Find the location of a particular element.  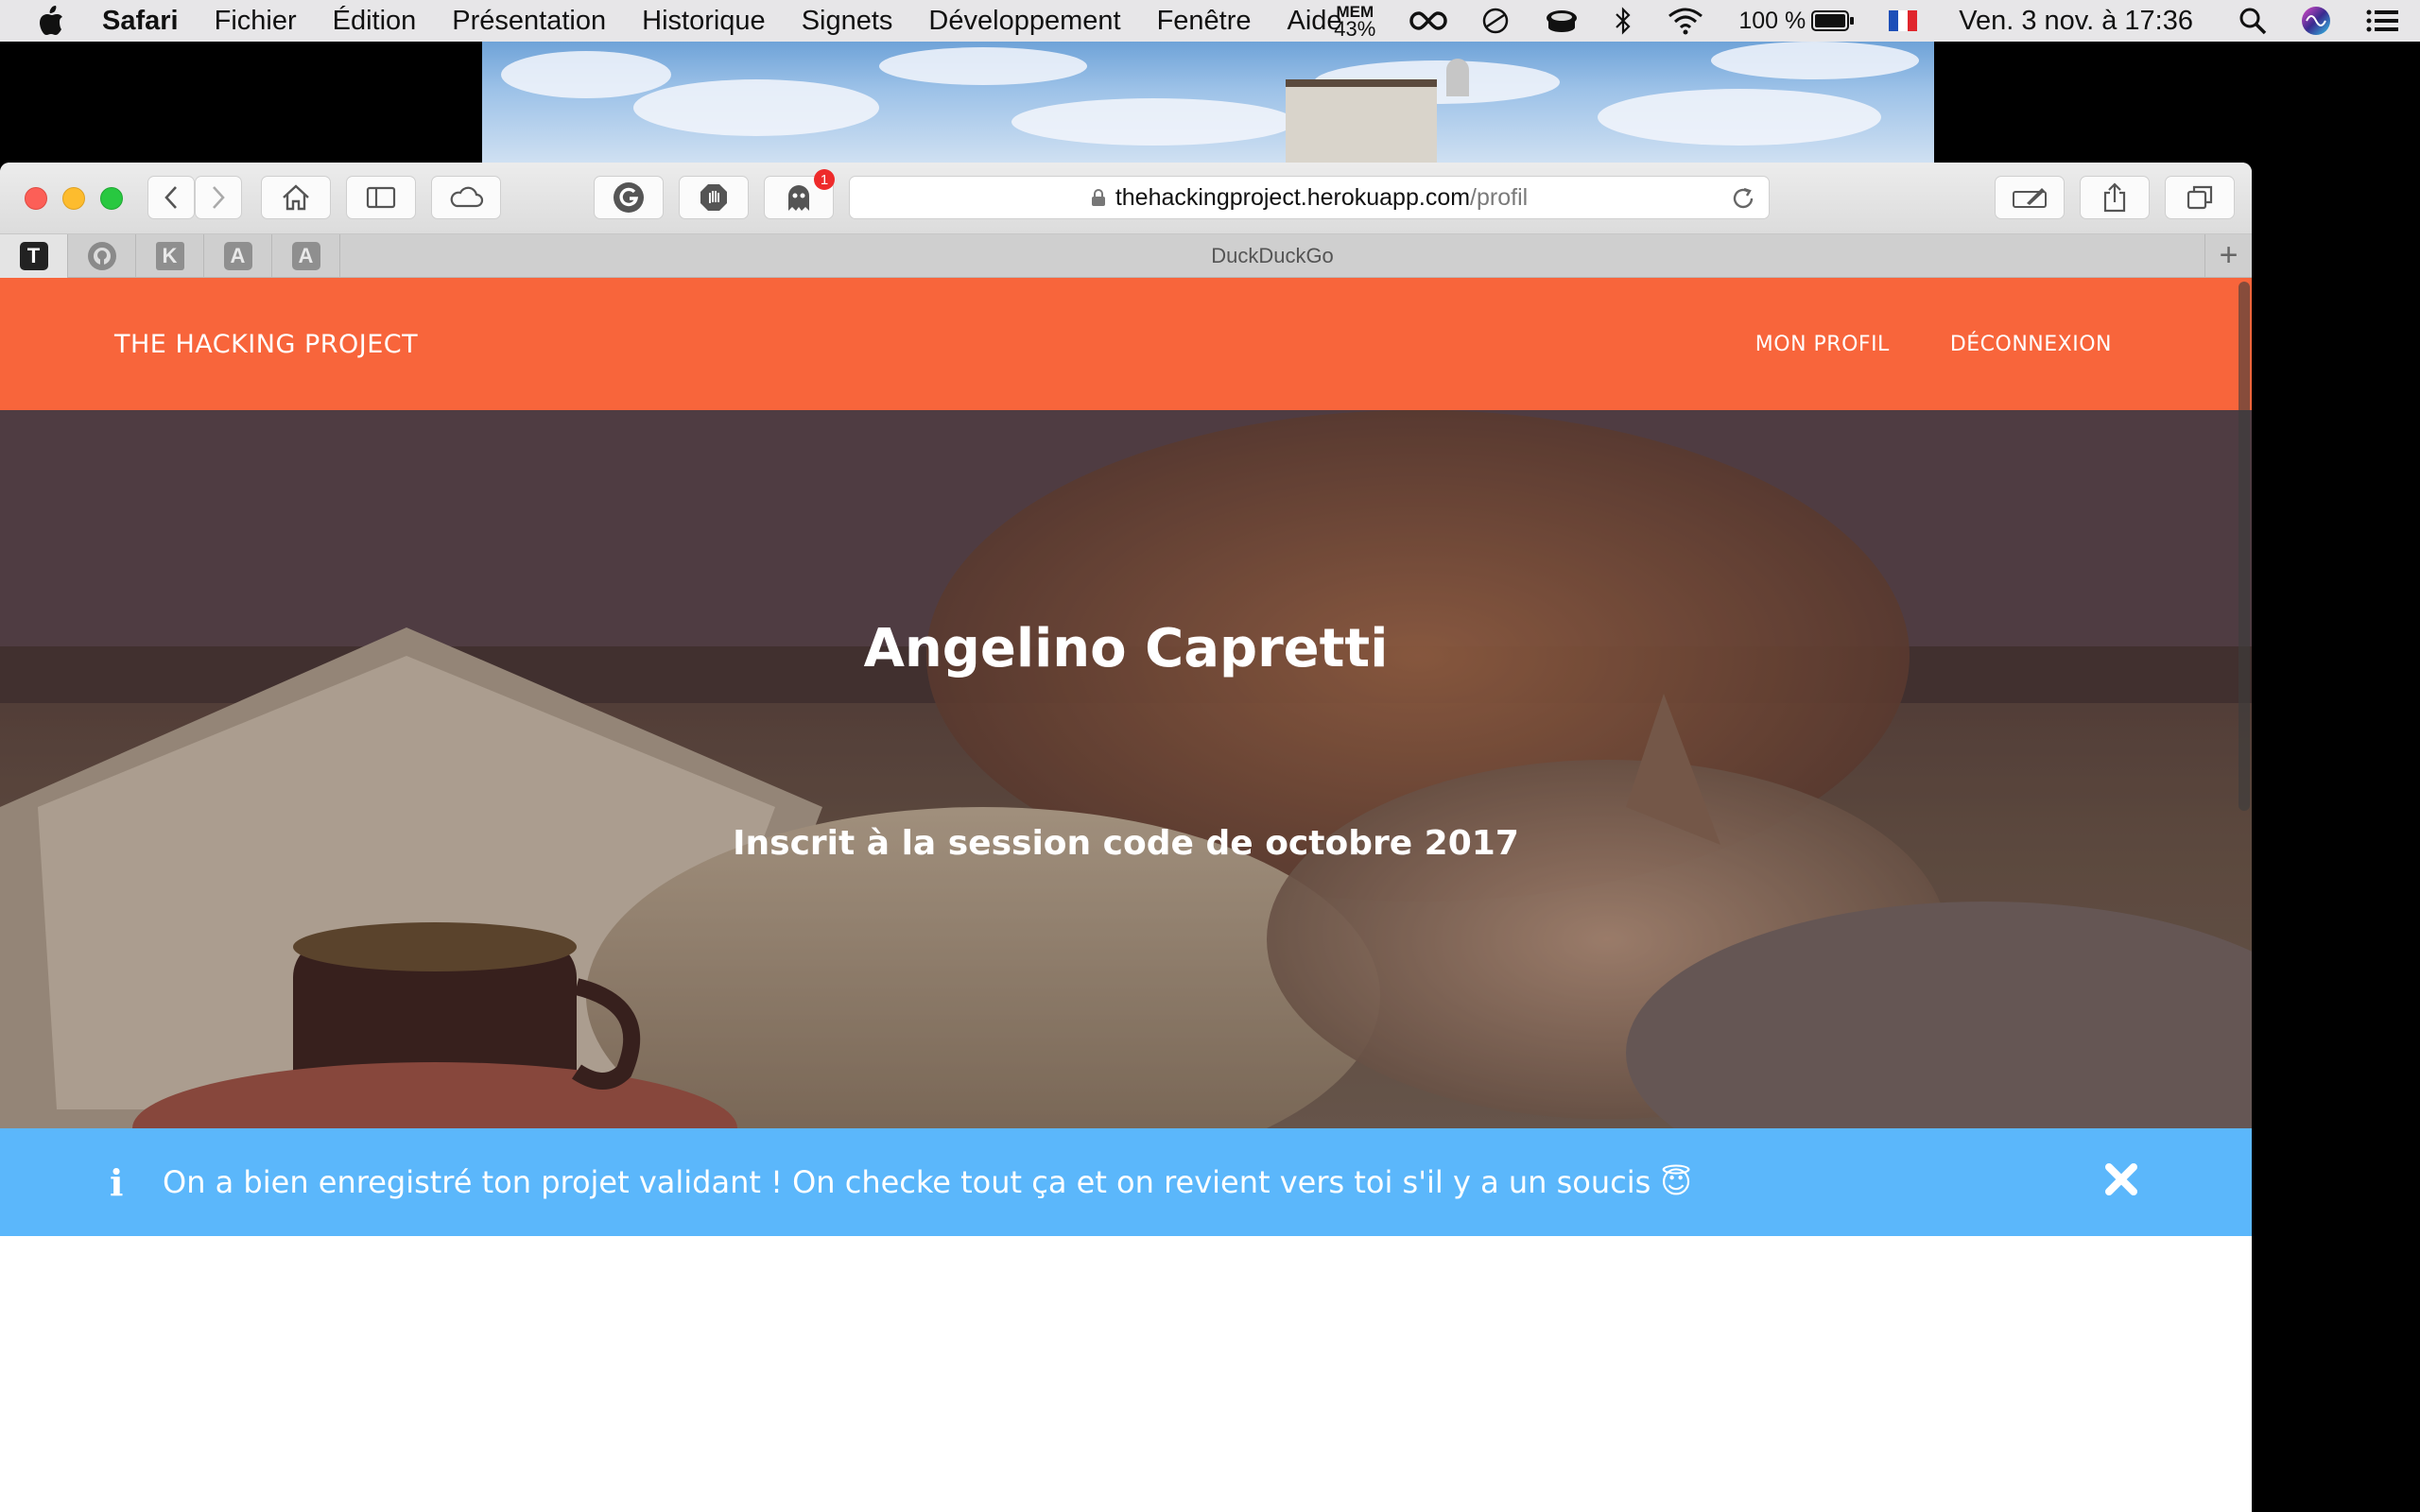

url-host: thehackingproject.herokuapp.com is located at coordinates (1293, 197).